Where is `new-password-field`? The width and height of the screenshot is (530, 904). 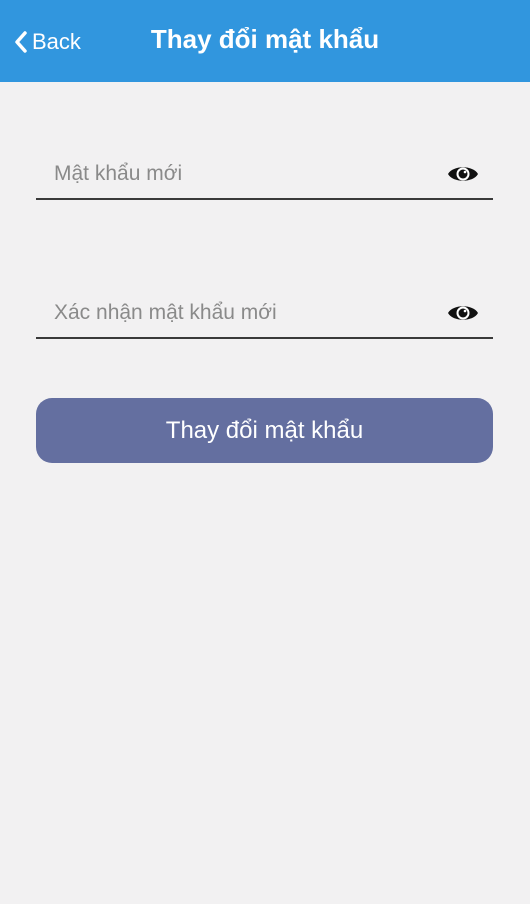 new-password-field is located at coordinates (264, 175).